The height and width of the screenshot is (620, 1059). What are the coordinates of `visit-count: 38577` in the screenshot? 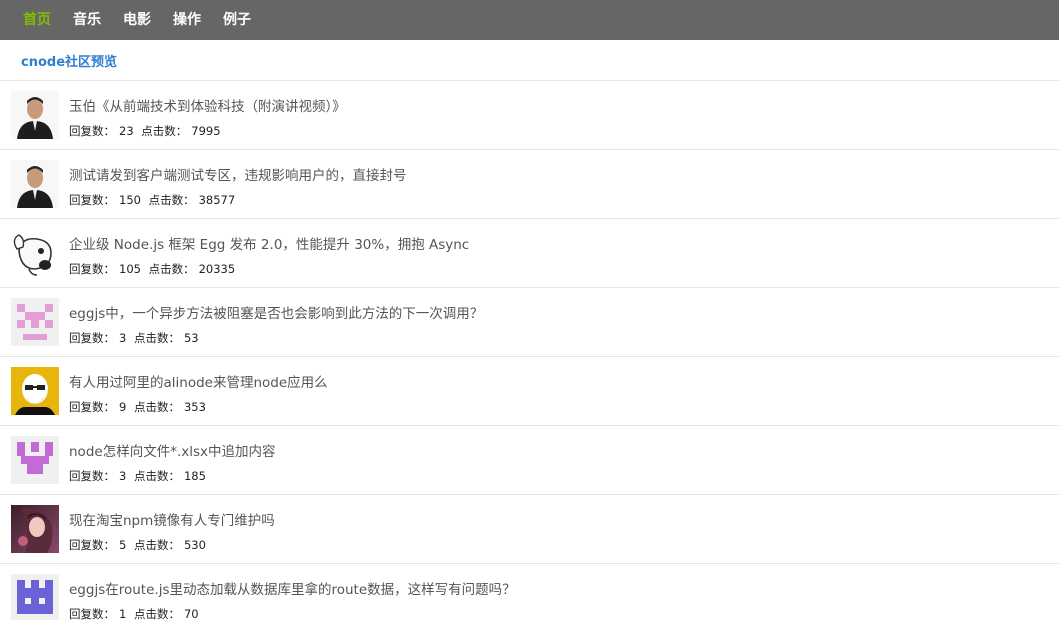 It's located at (217, 200).